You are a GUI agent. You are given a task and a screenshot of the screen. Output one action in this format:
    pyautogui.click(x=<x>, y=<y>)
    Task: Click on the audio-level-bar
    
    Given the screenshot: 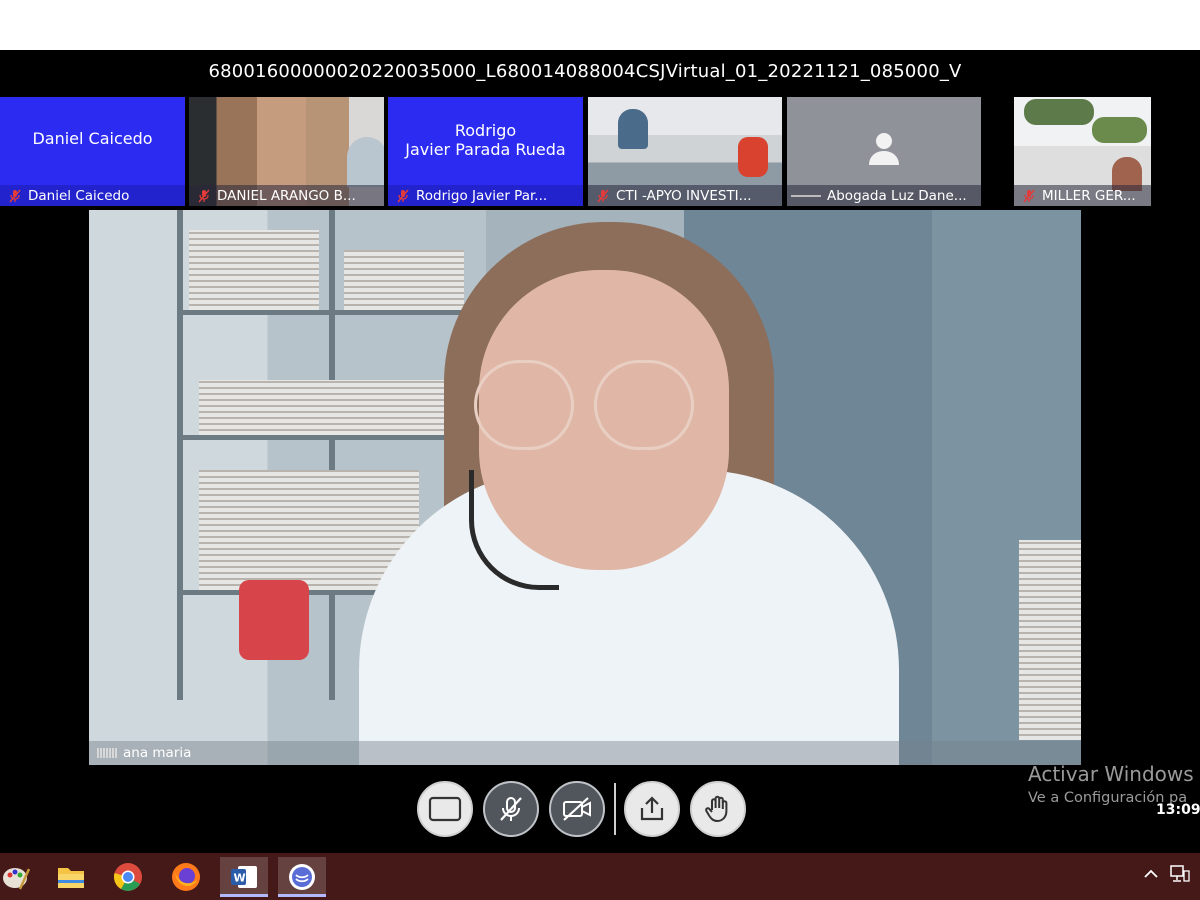 What is the action you would take?
    pyautogui.click(x=806, y=195)
    